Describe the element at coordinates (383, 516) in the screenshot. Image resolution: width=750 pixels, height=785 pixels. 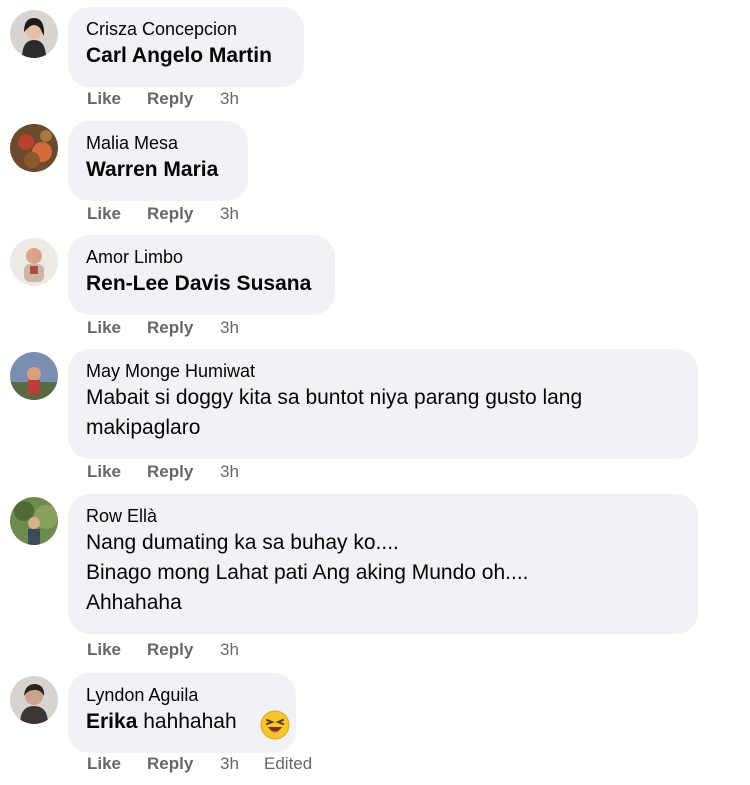
I see `comment-author: Row Ellà` at that location.